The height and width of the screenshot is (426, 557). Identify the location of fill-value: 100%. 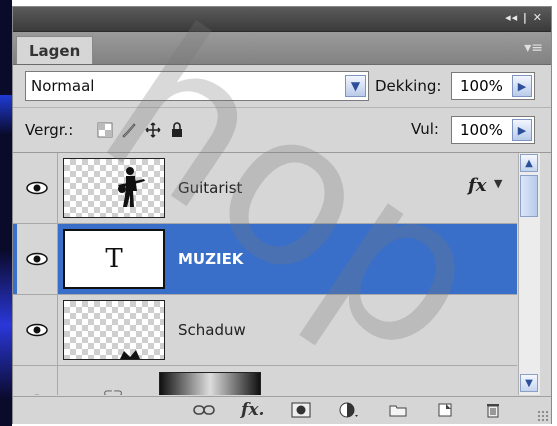
(481, 130).